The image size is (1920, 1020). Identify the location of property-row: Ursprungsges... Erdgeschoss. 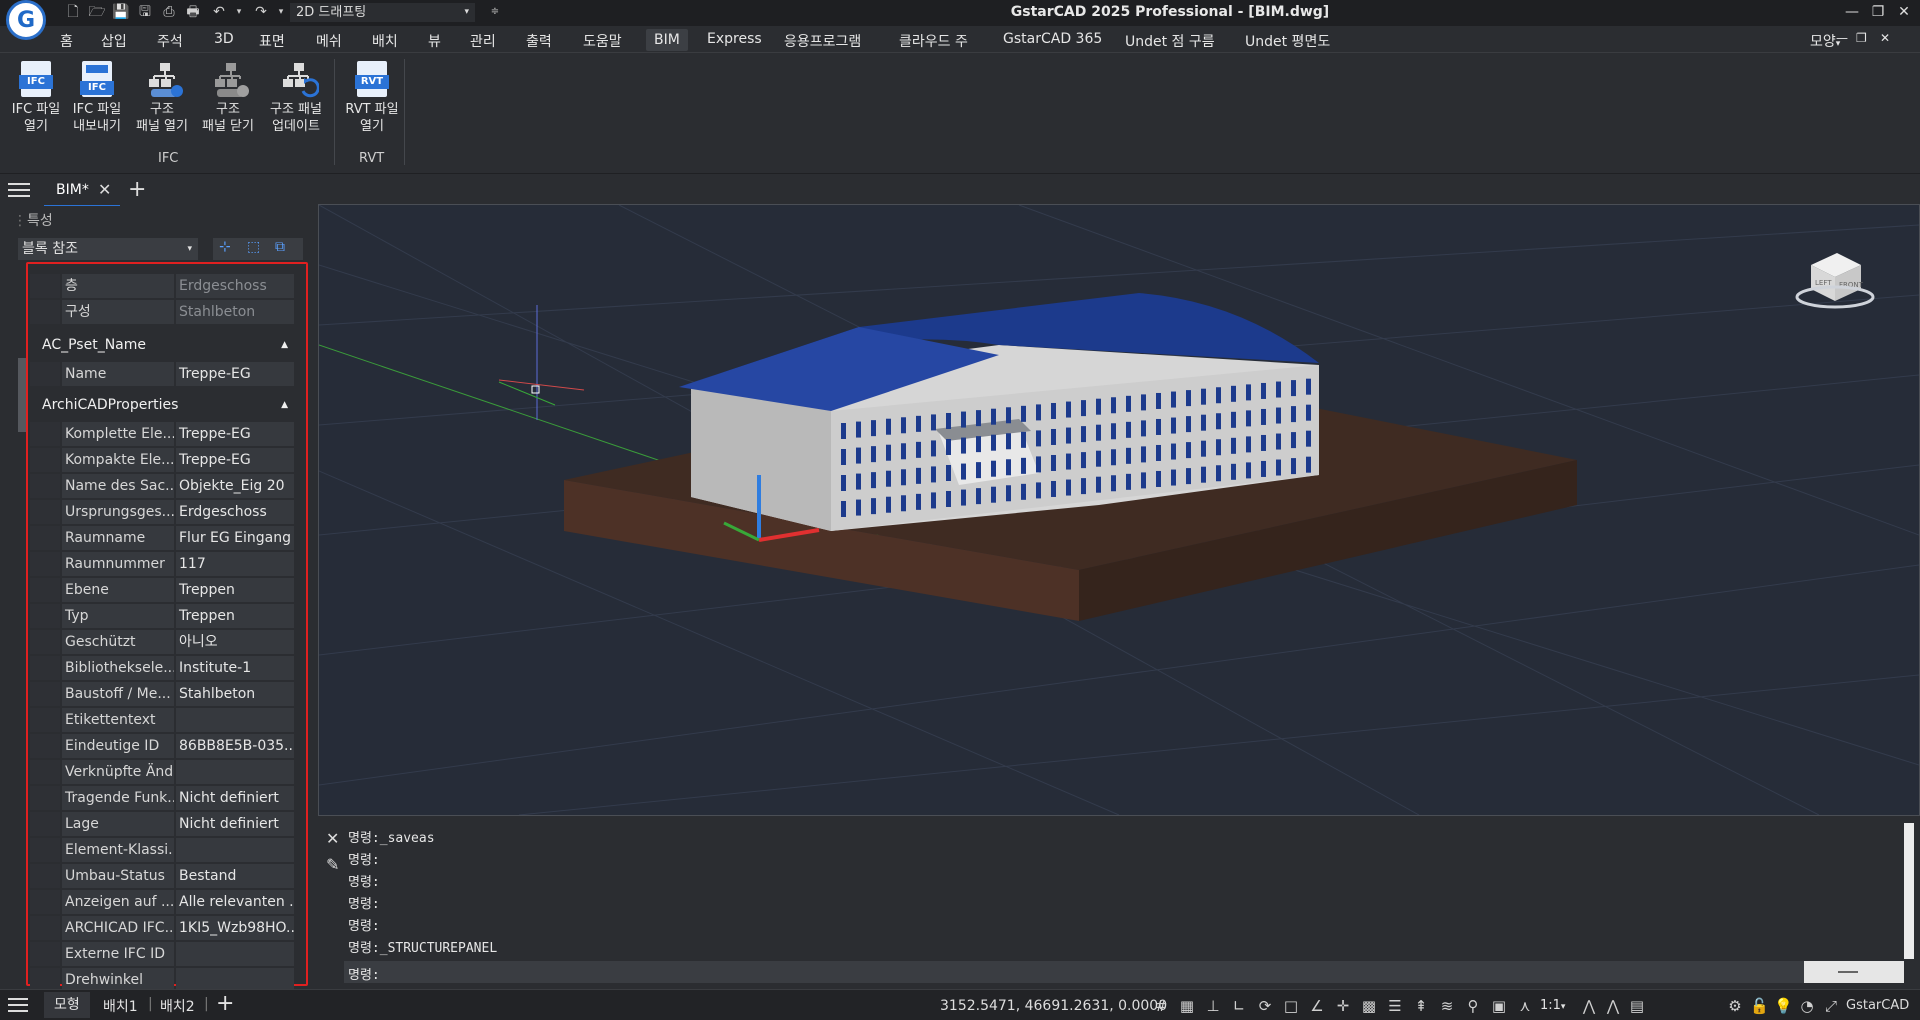
(165, 512).